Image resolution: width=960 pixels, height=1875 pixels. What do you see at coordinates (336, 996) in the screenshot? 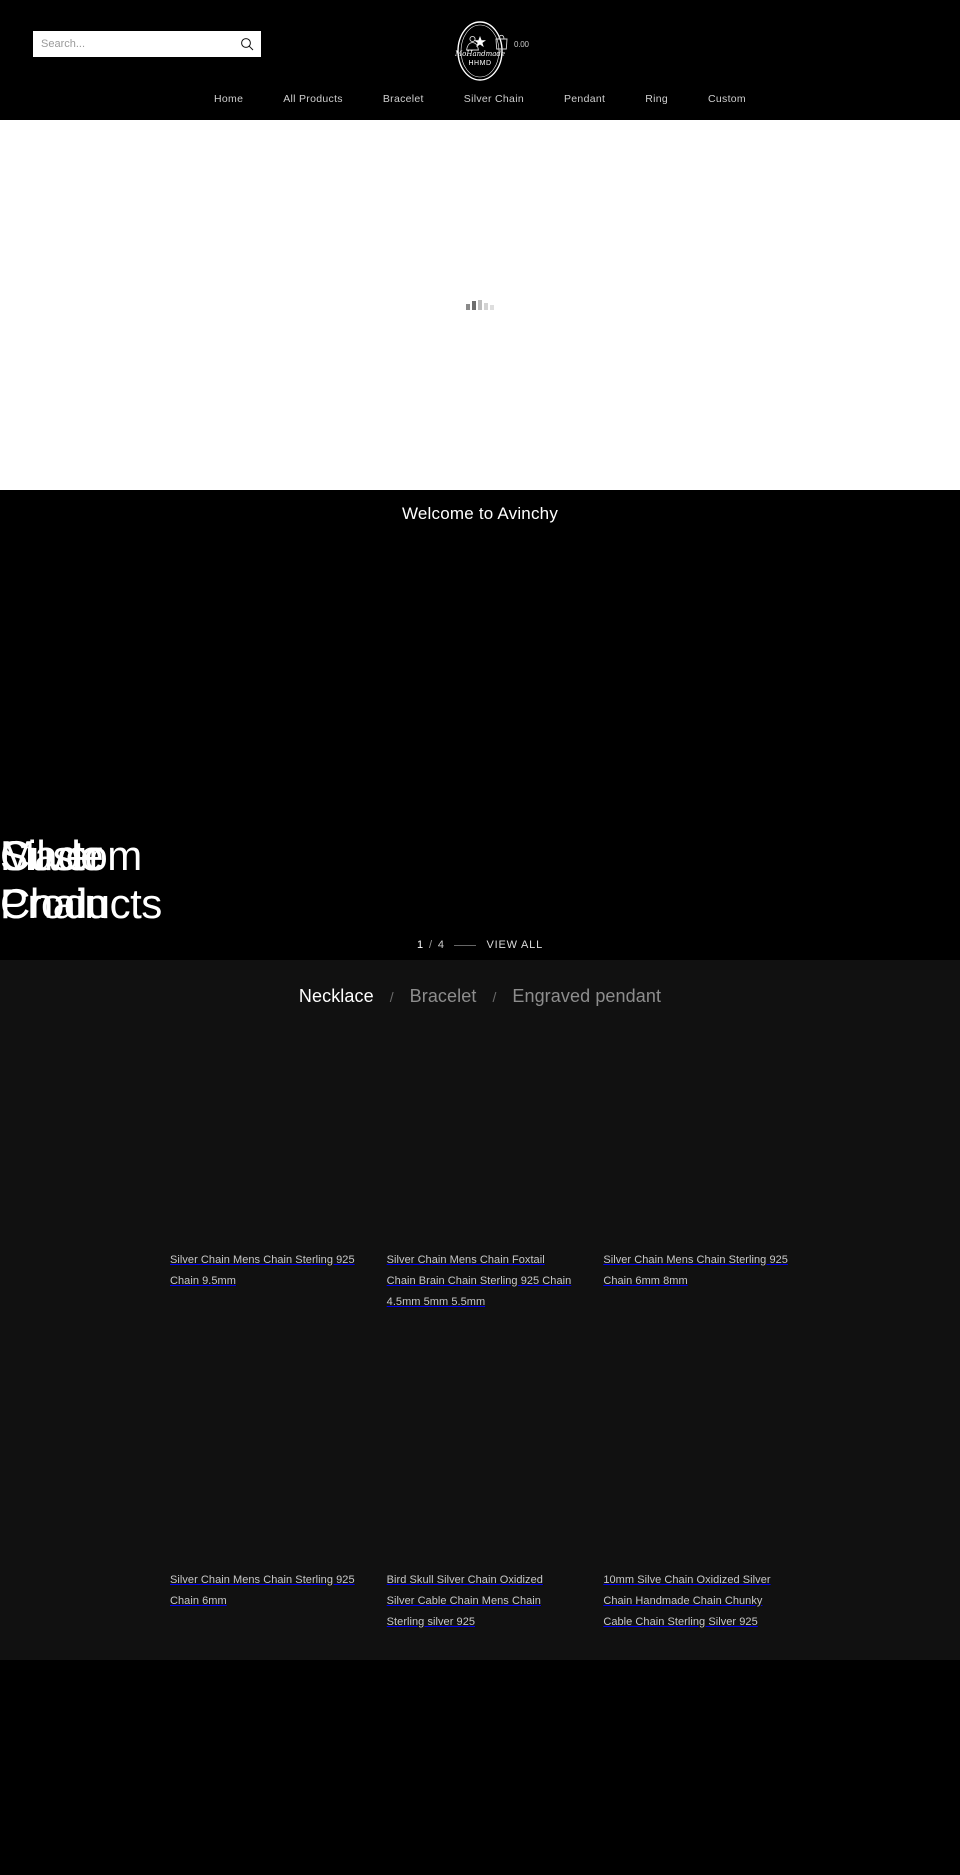
I see `category-tab-necklace: Necklace` at bounding box center [336, 996].